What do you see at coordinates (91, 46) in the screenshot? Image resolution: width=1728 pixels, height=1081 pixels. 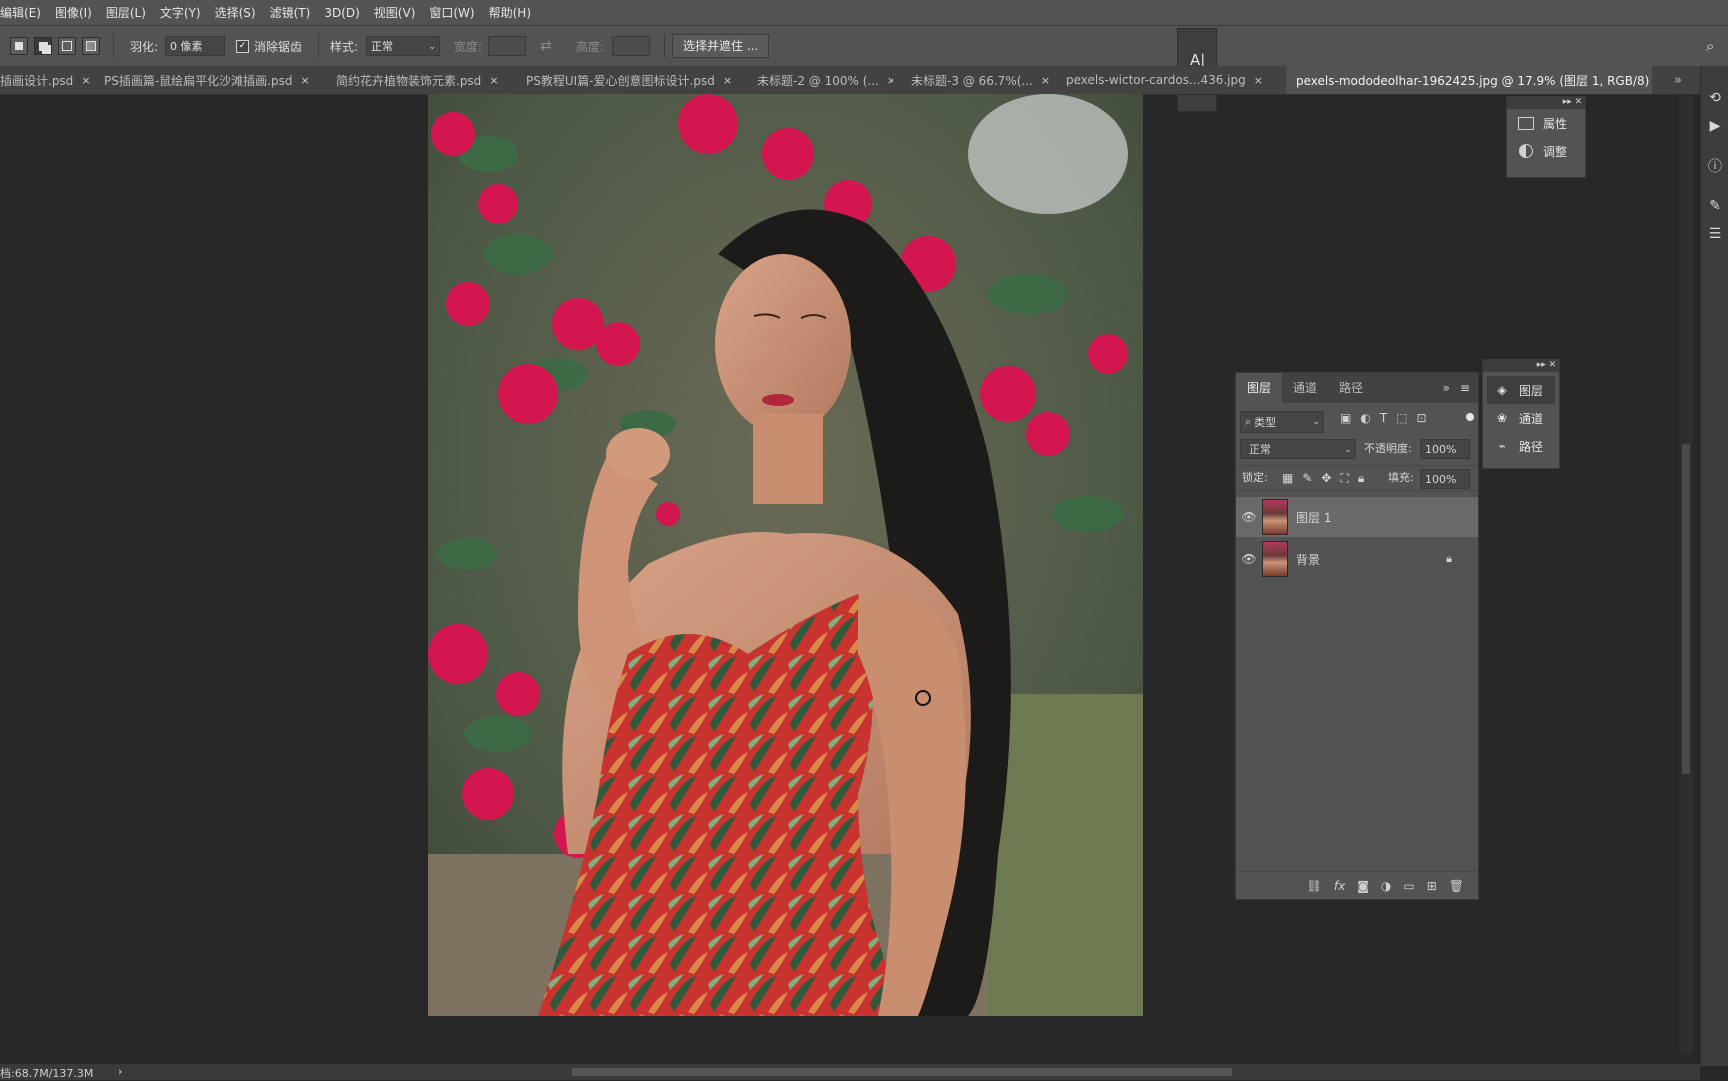 I see `intersect-selection-button` at bounding box center [91, 46].